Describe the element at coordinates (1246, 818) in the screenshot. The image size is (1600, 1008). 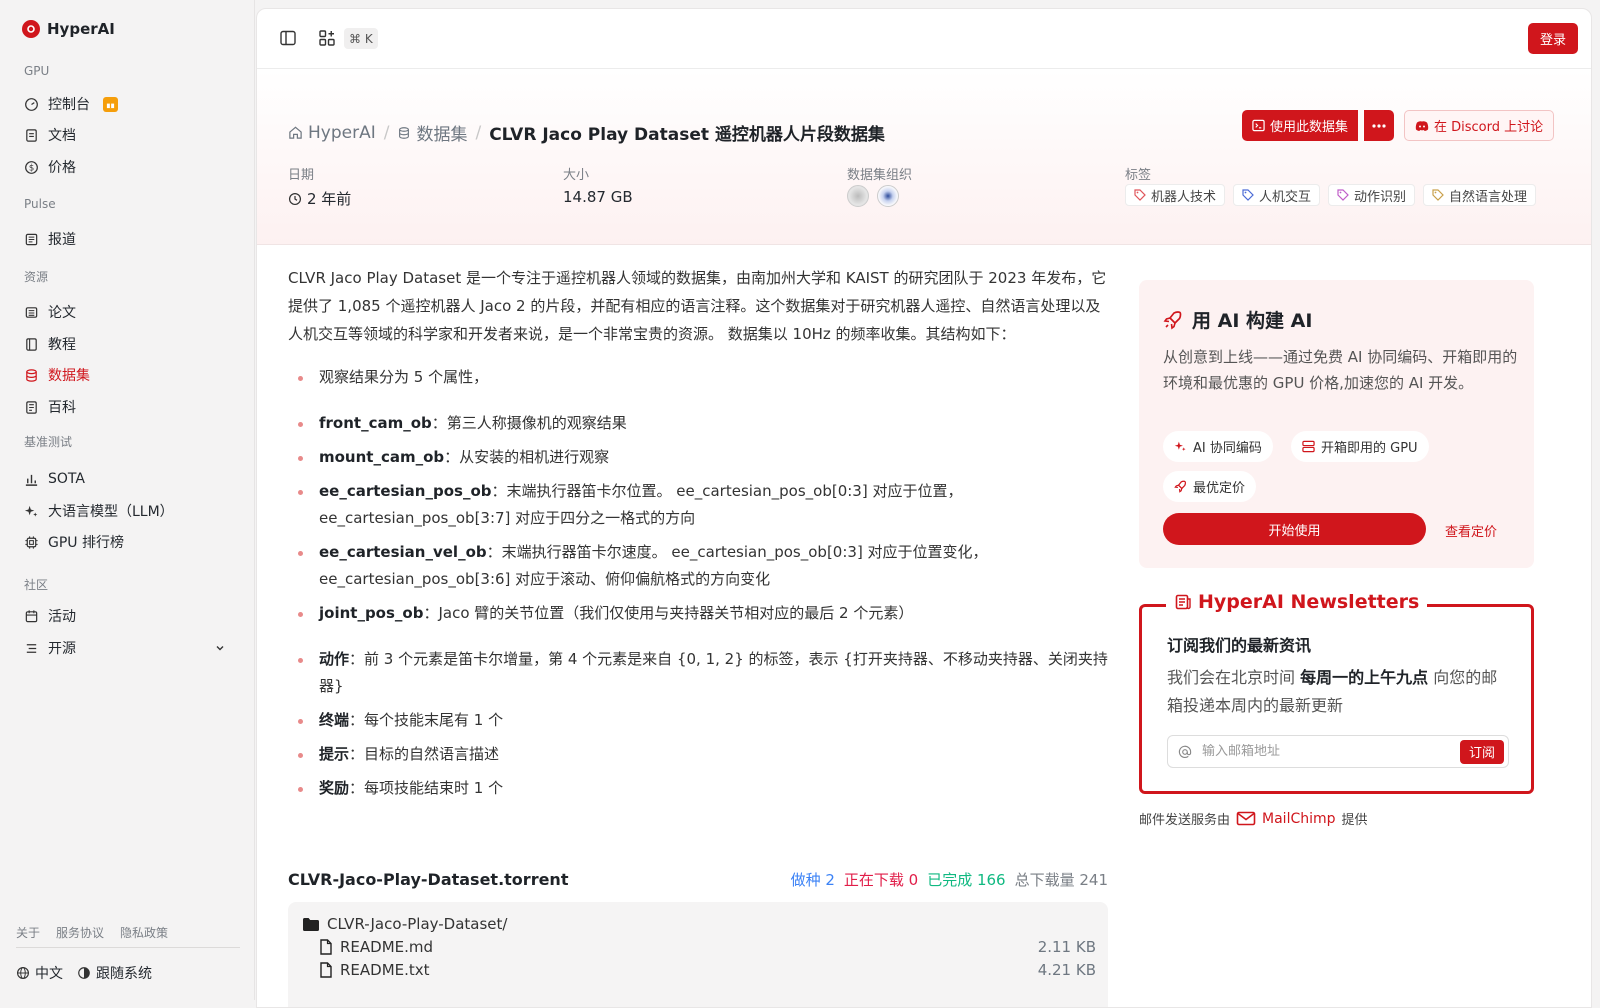
I see `mail-icon` at that location.